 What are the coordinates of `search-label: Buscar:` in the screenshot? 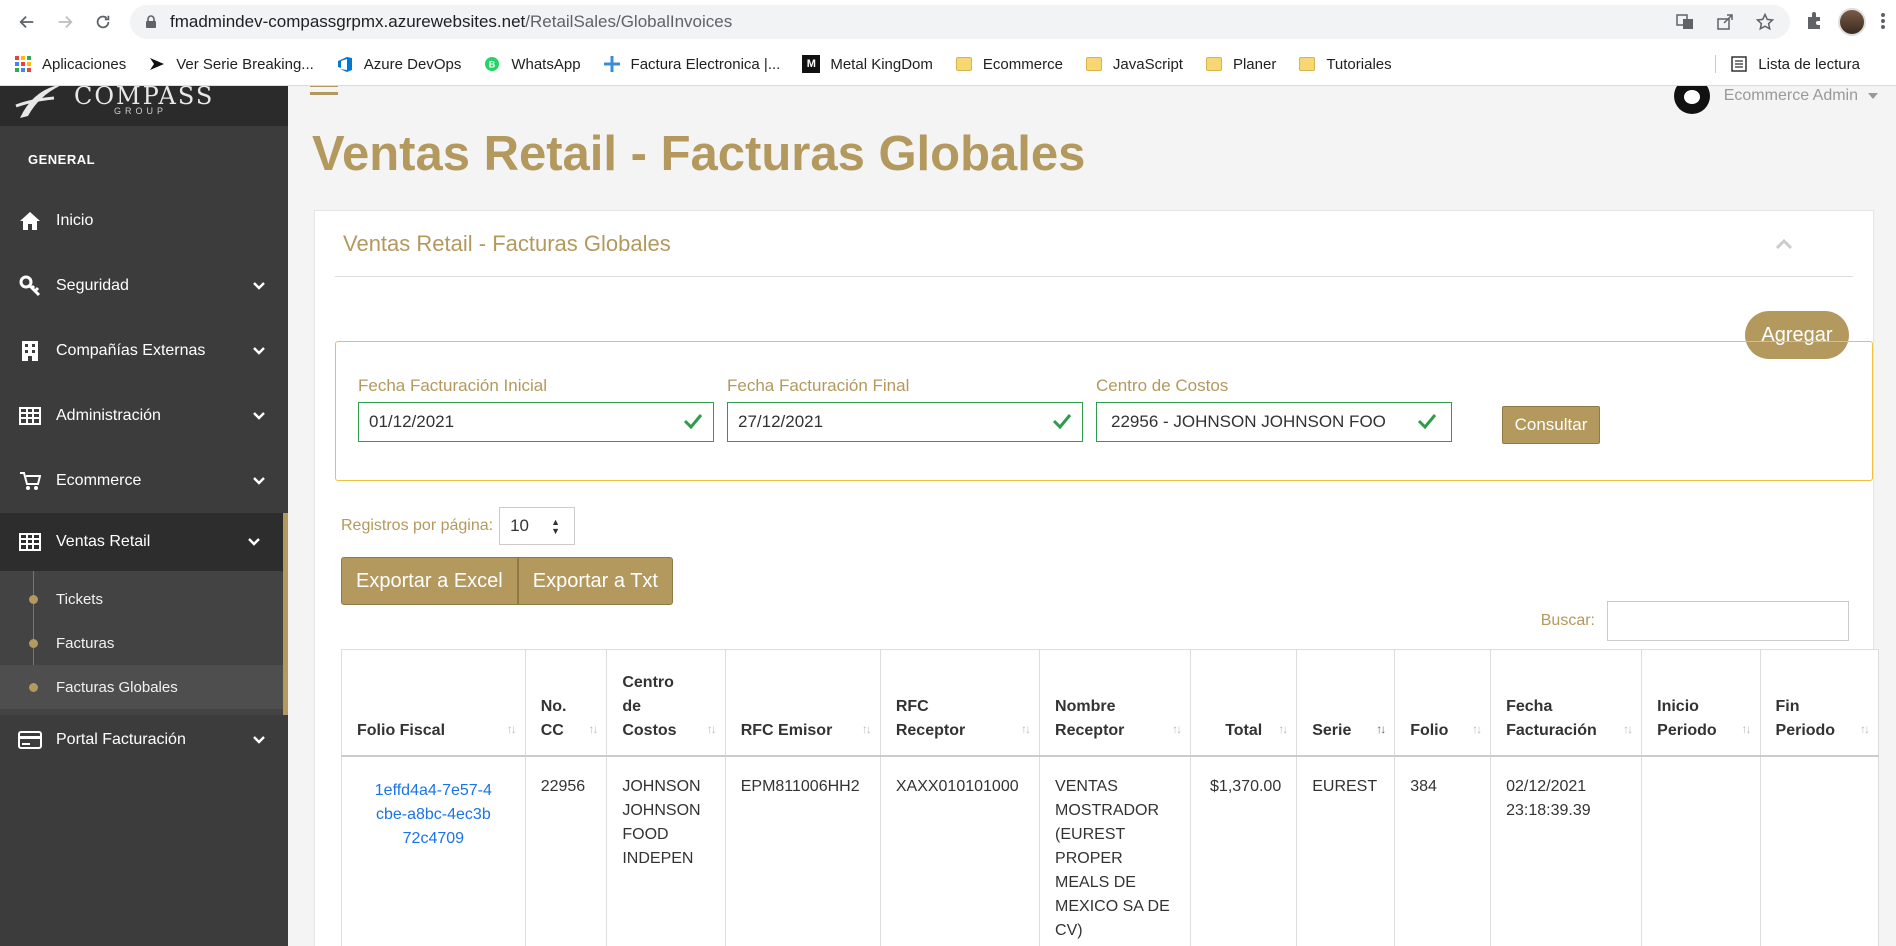 It's located at (1567, 620).